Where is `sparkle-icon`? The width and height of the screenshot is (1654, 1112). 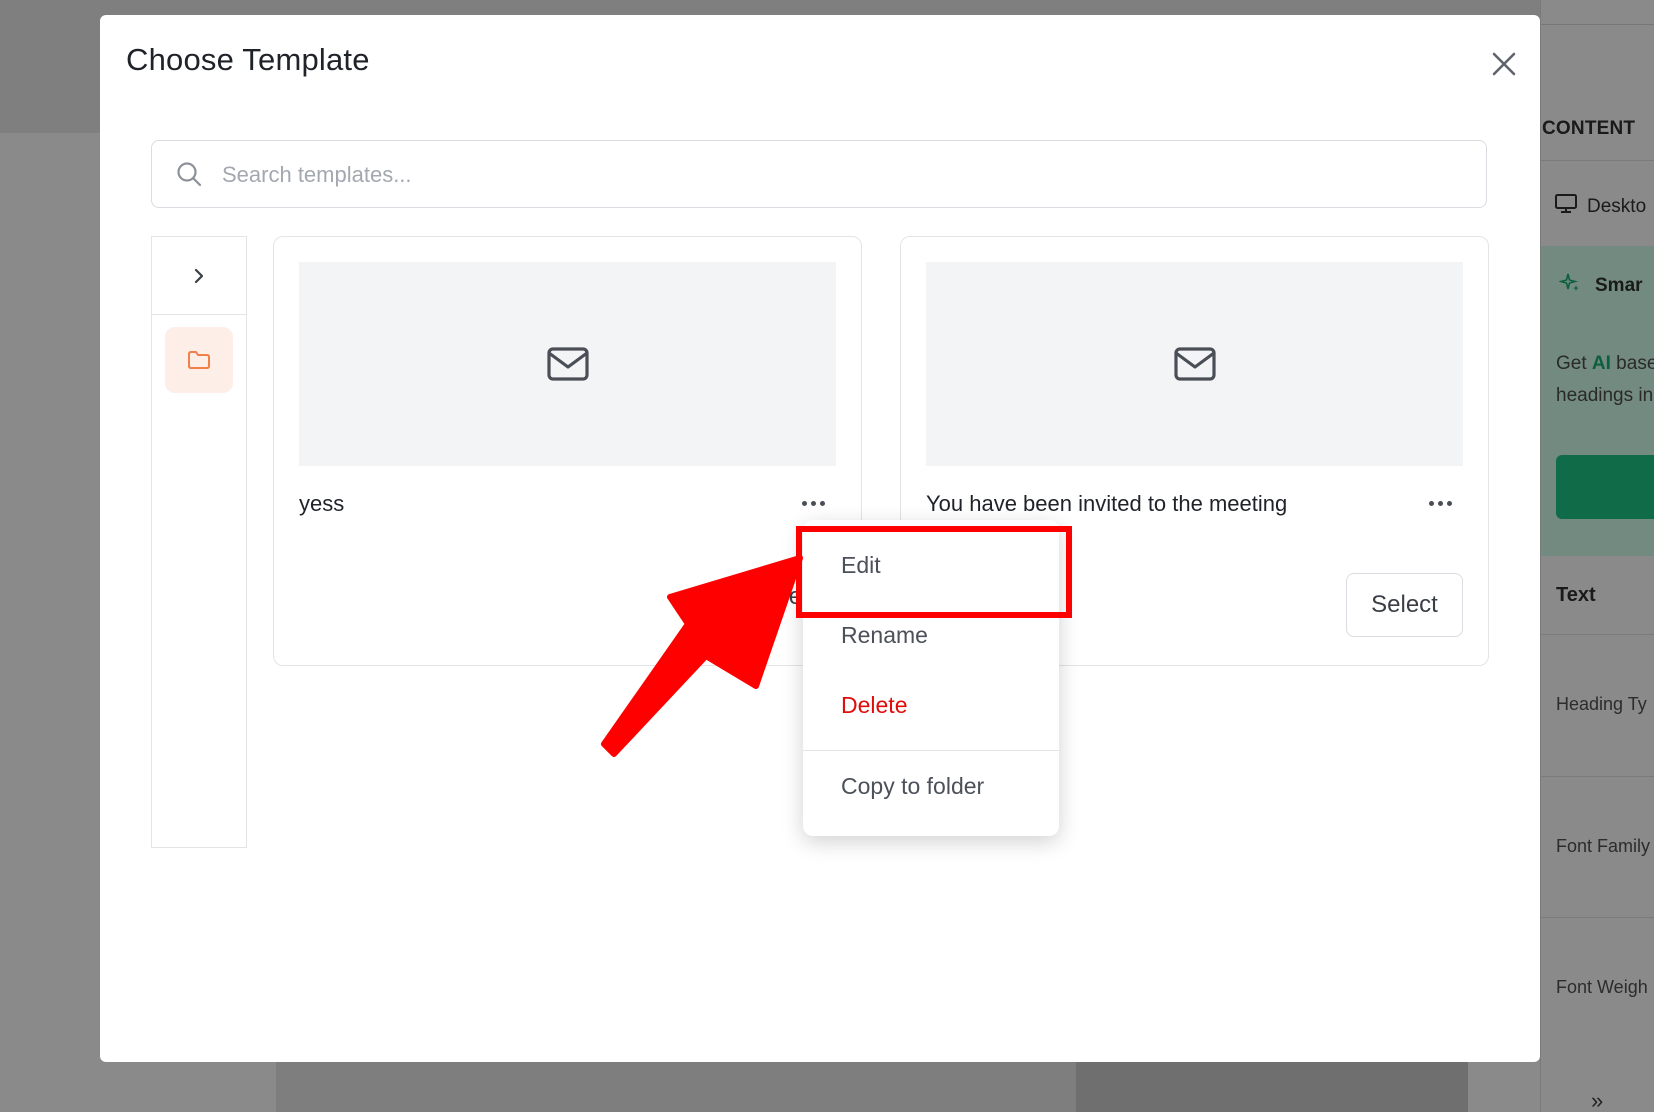 sparkle-icon is located at coordinates (1569, 286).